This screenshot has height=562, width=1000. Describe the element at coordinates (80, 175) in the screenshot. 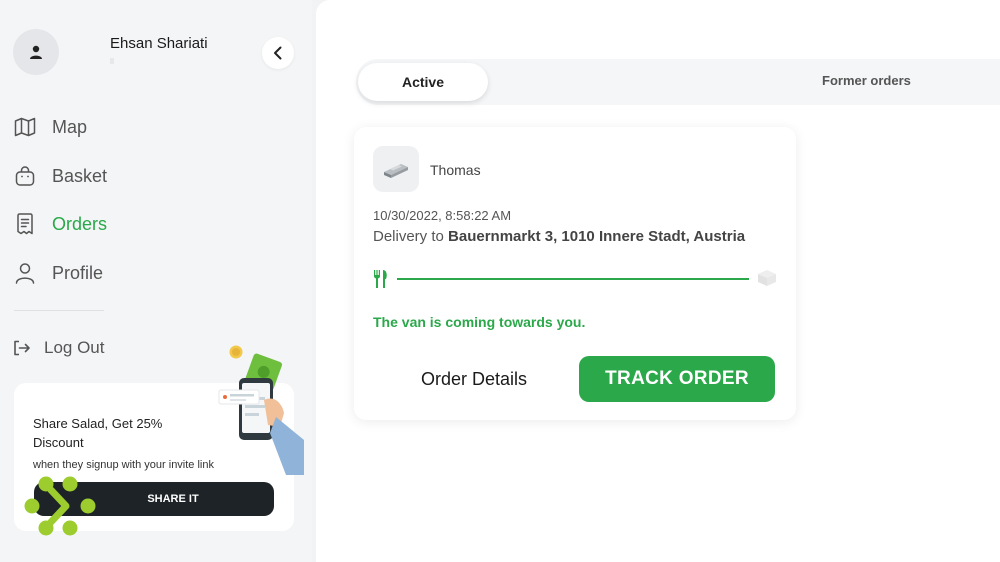

I see `sidebar-item-label: Basket` at that location.